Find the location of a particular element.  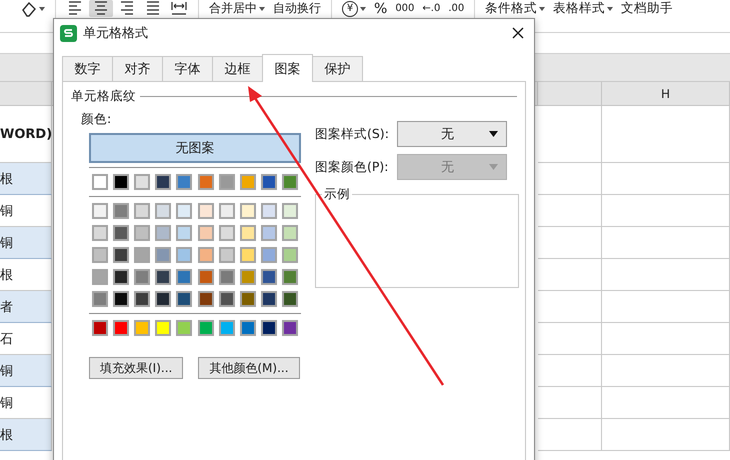

table-cell: 根 is located at coordinates (26, 179).